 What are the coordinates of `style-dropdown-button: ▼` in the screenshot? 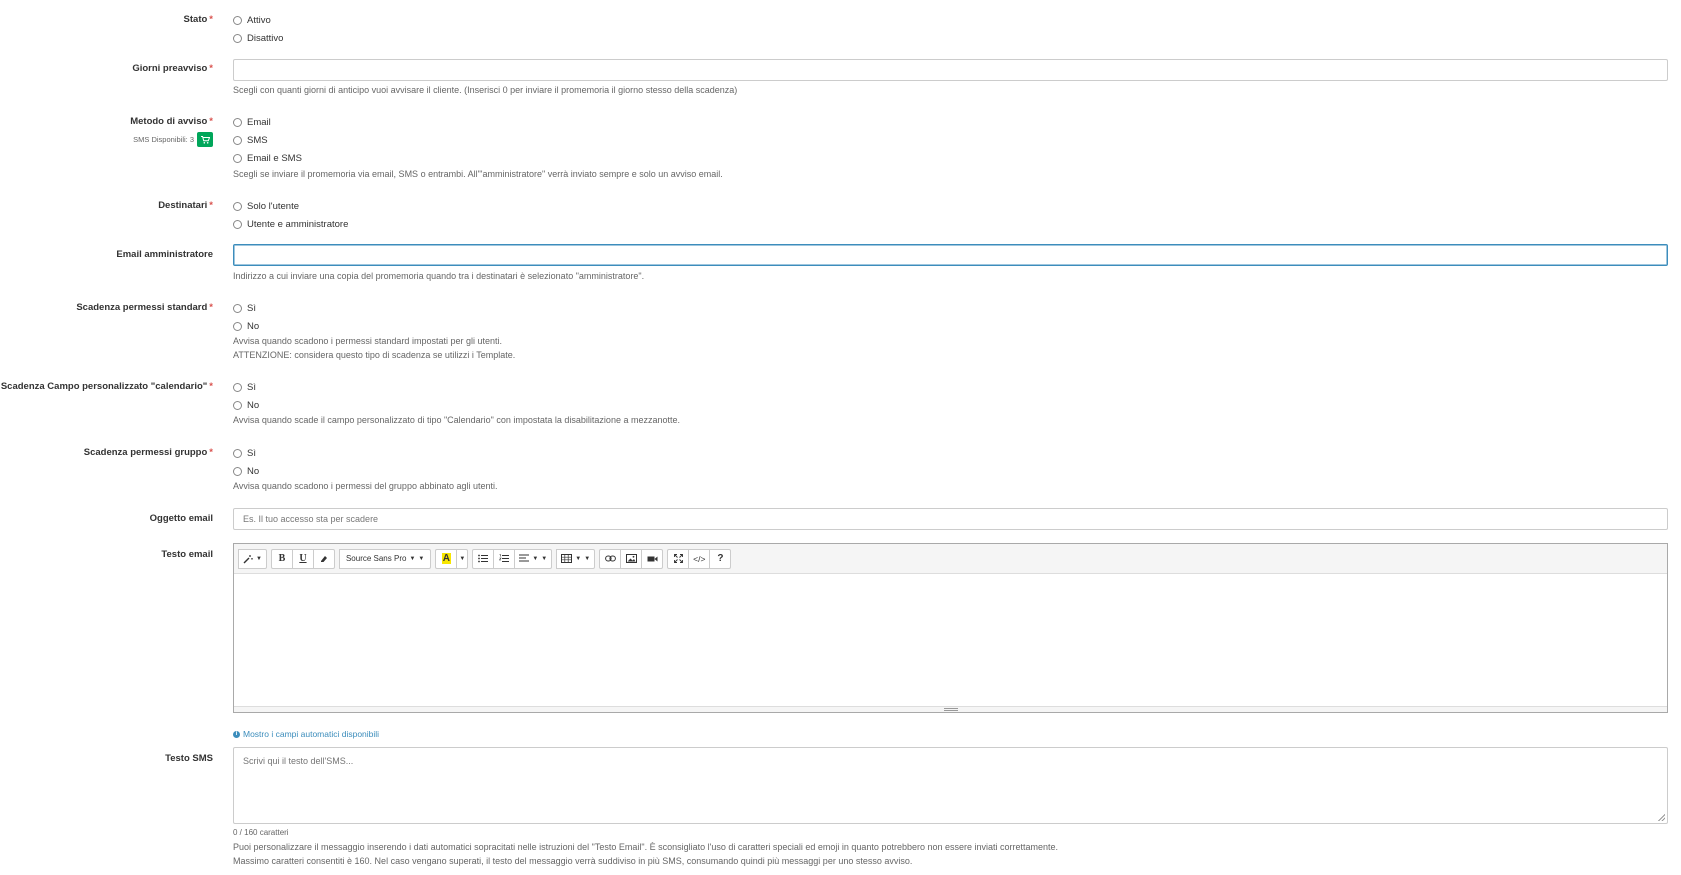 It's located at (252, 558).